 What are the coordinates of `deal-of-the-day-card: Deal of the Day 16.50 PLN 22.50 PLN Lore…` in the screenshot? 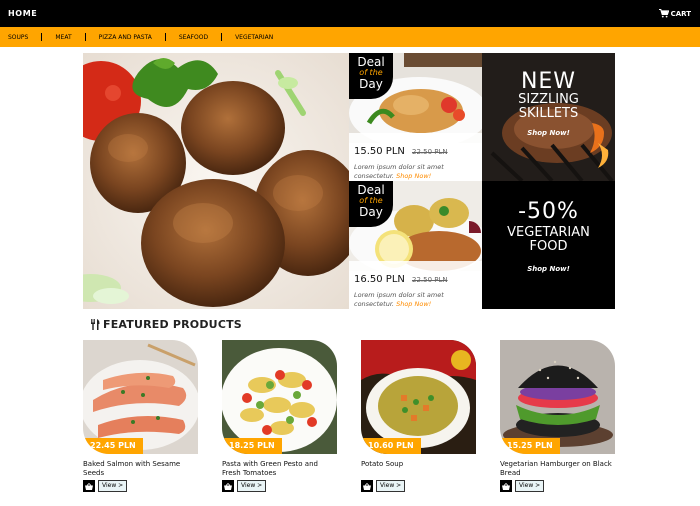 It's located at (415, 245).